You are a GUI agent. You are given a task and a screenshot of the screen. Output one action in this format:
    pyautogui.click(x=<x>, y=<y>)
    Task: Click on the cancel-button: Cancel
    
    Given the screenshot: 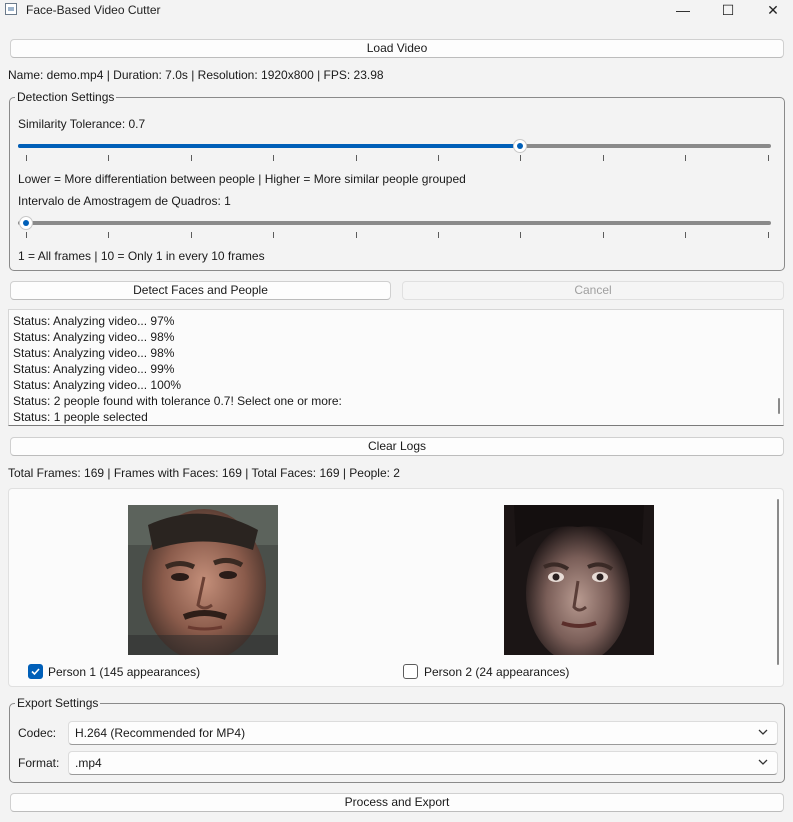 What is the action you would take?
    pyautogui.click(x=593, y=290)
    